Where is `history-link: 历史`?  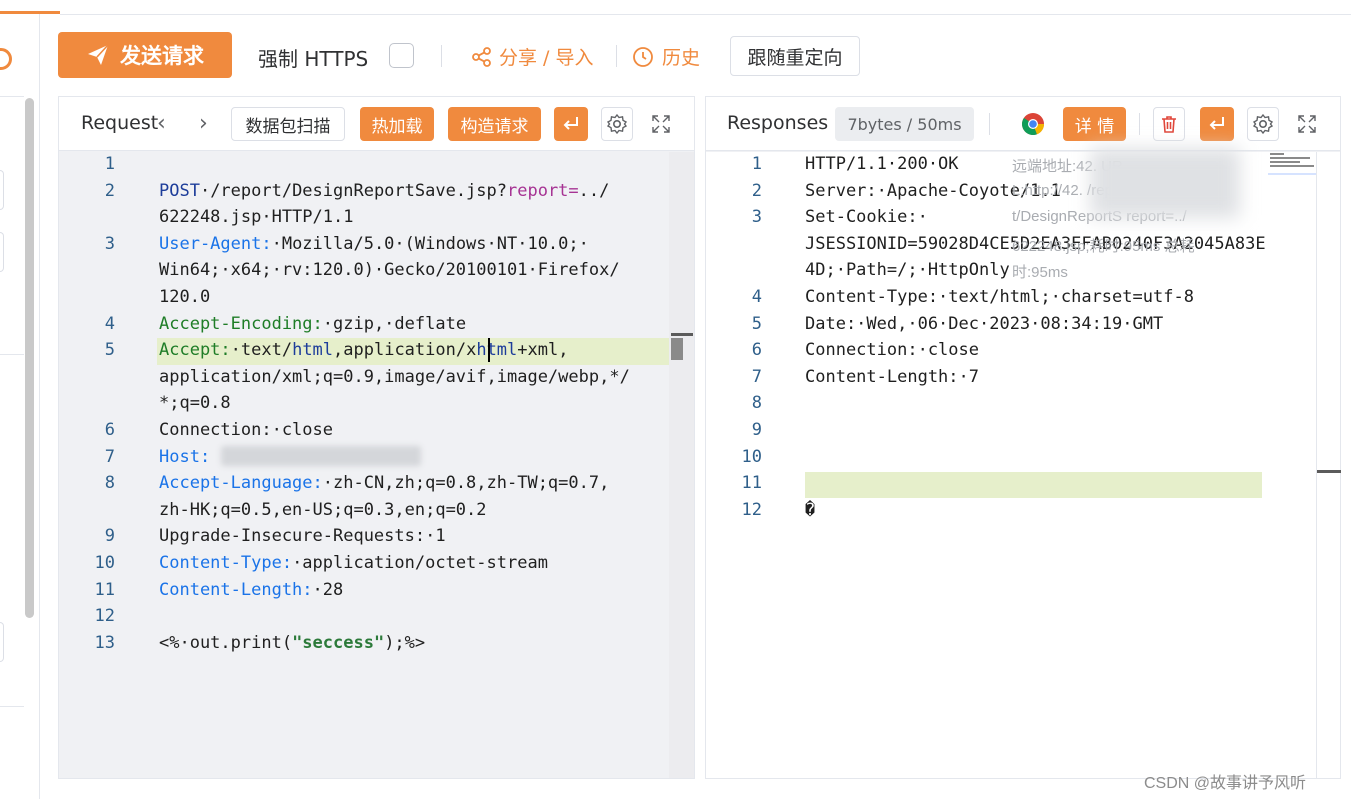 history-link: 历史 is located at coordinates (666, 56).